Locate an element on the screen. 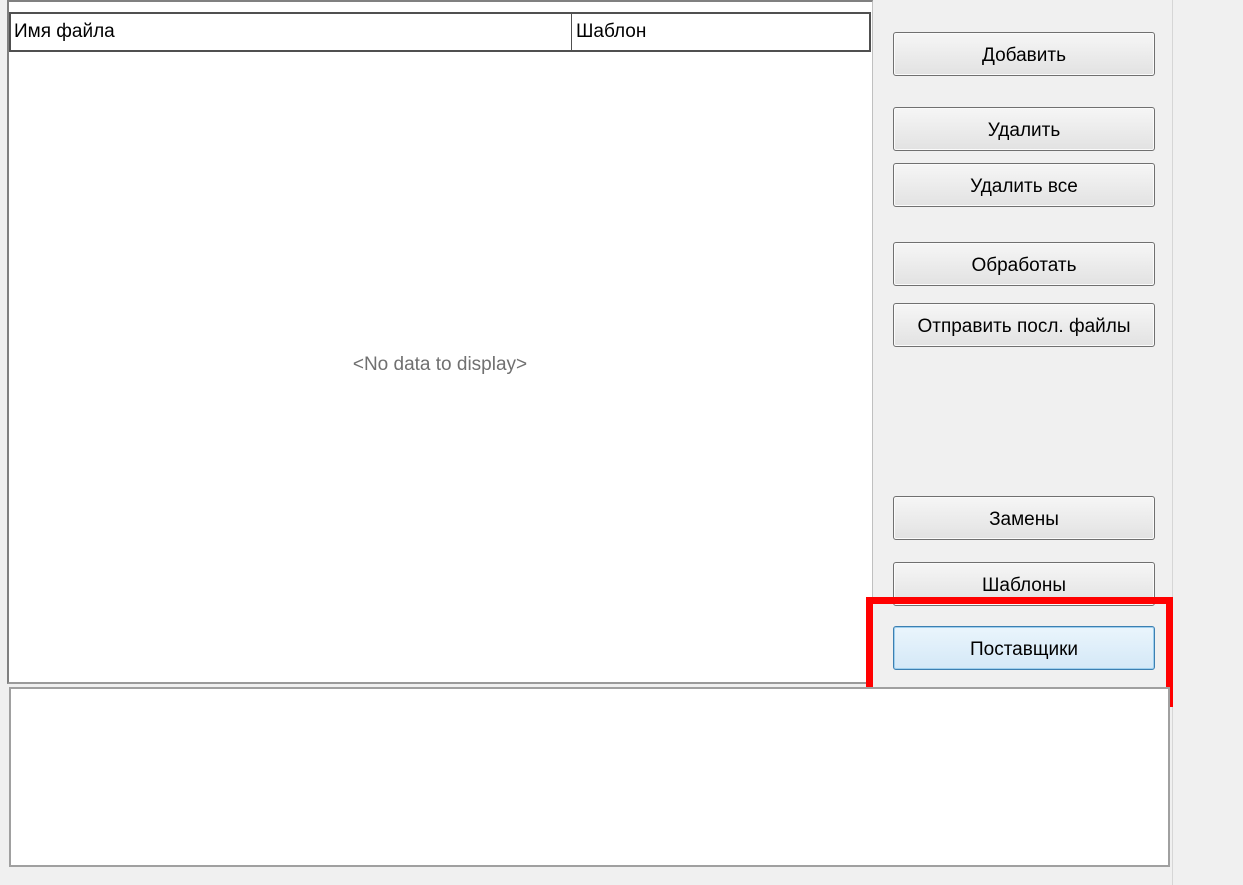  column-header-template: Шаблон is located at coordinates (721, 32).